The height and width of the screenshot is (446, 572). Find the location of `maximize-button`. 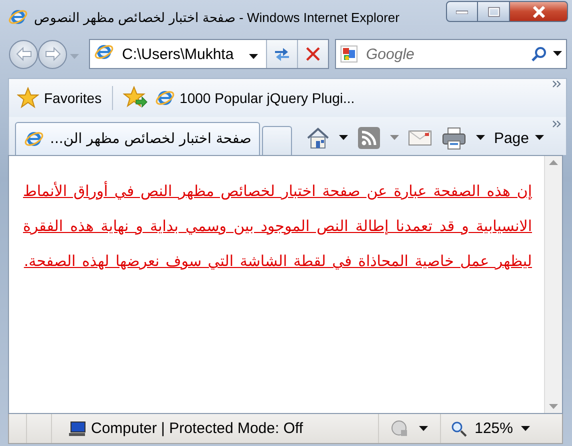

maximize-button is located at coordinates (494, 11).